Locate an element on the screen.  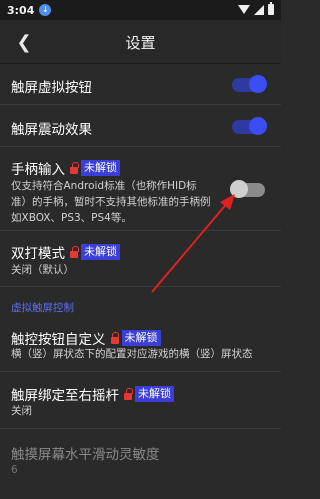
virtual-buttons-toggle is located at coordinates (249, 84).